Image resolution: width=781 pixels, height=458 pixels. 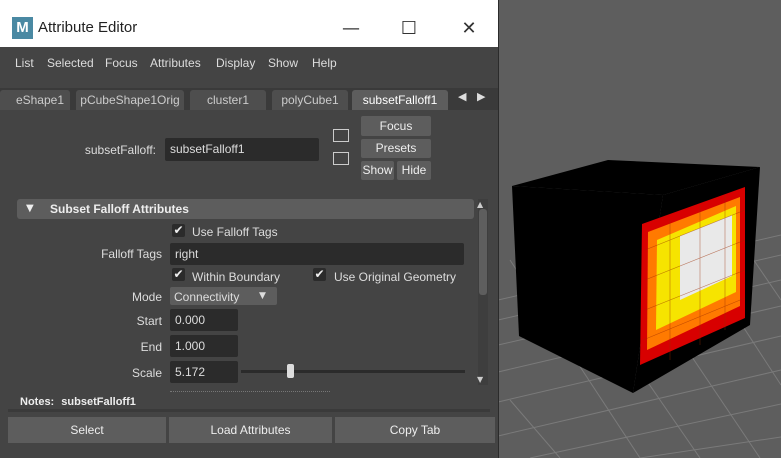 I want to click on node-name-field: subsetFalloff1, so click(x=242, y=149).